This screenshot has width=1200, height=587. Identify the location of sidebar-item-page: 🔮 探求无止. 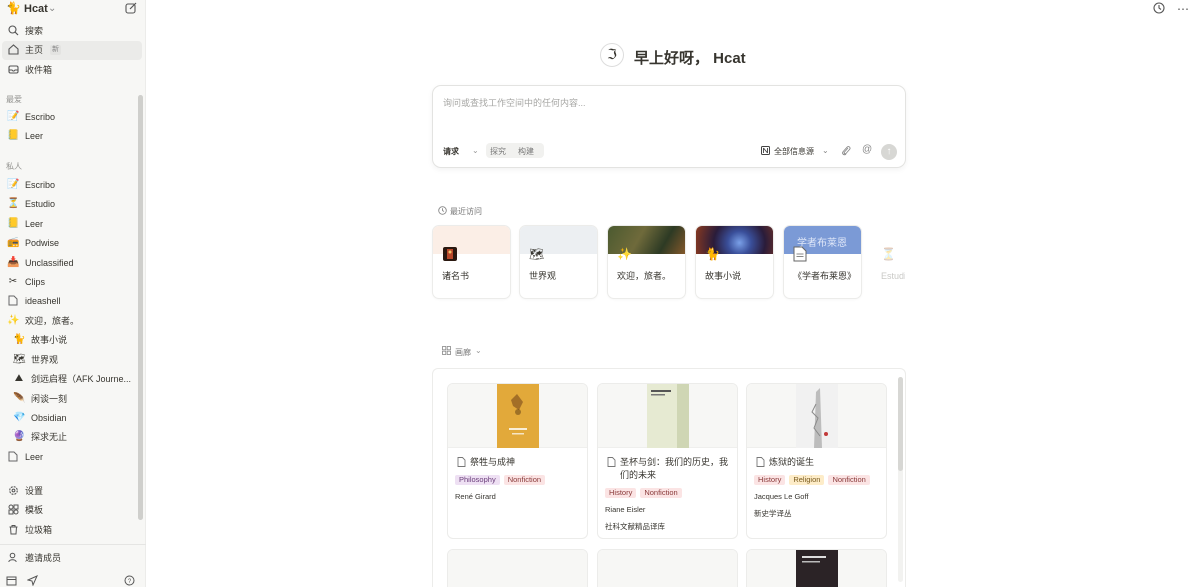
(72, 437).